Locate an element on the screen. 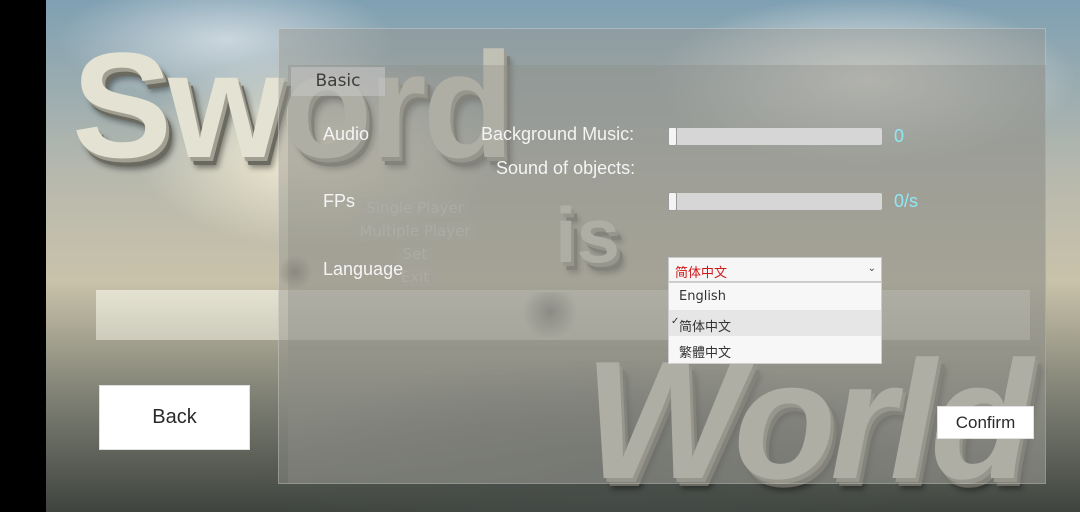  chevron-down-icon: ⌄ is located at coordinates (871, 268).